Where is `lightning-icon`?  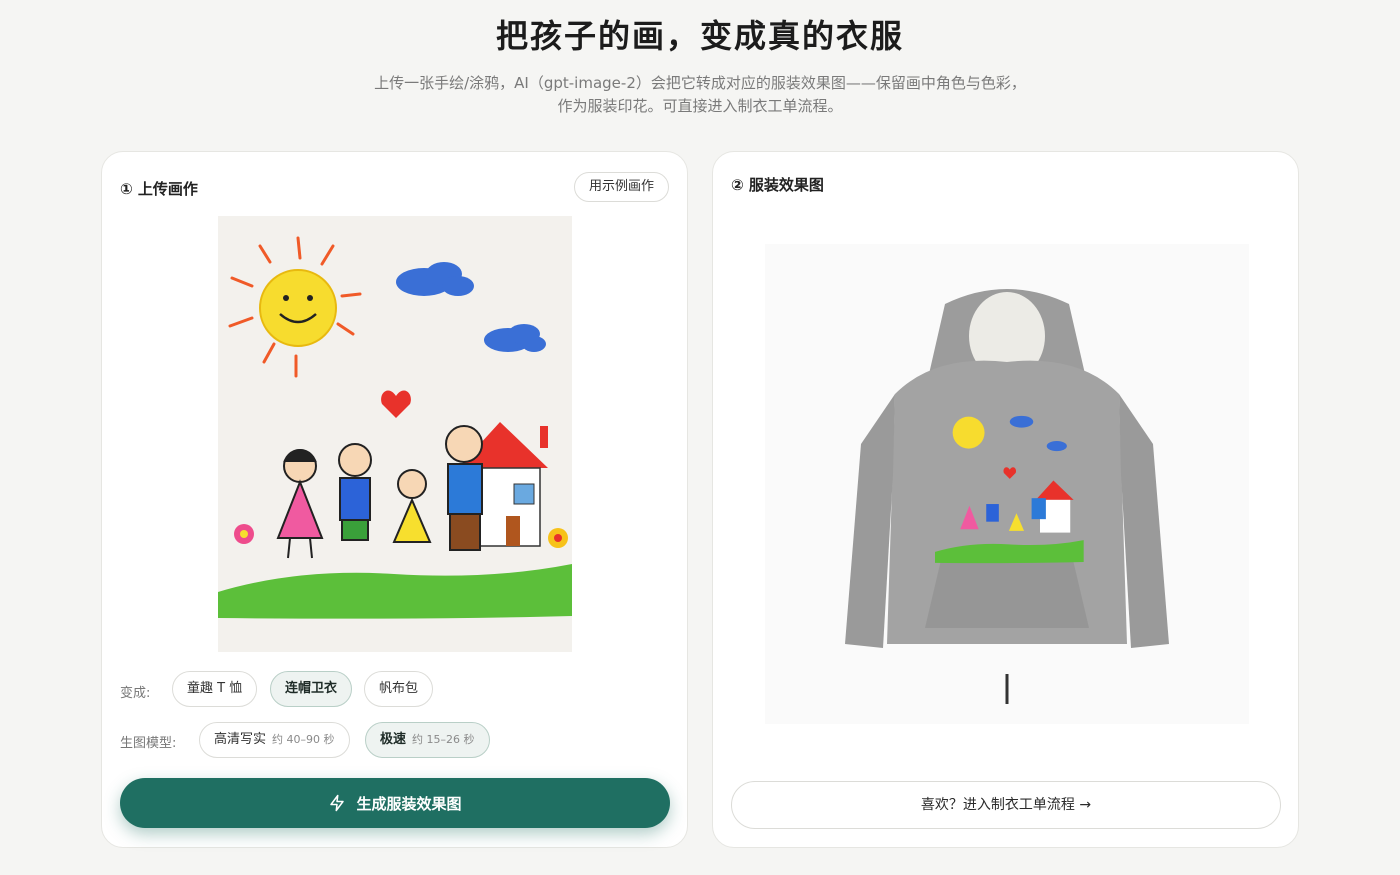
lightning-icon is located at coordinates (337, 803).